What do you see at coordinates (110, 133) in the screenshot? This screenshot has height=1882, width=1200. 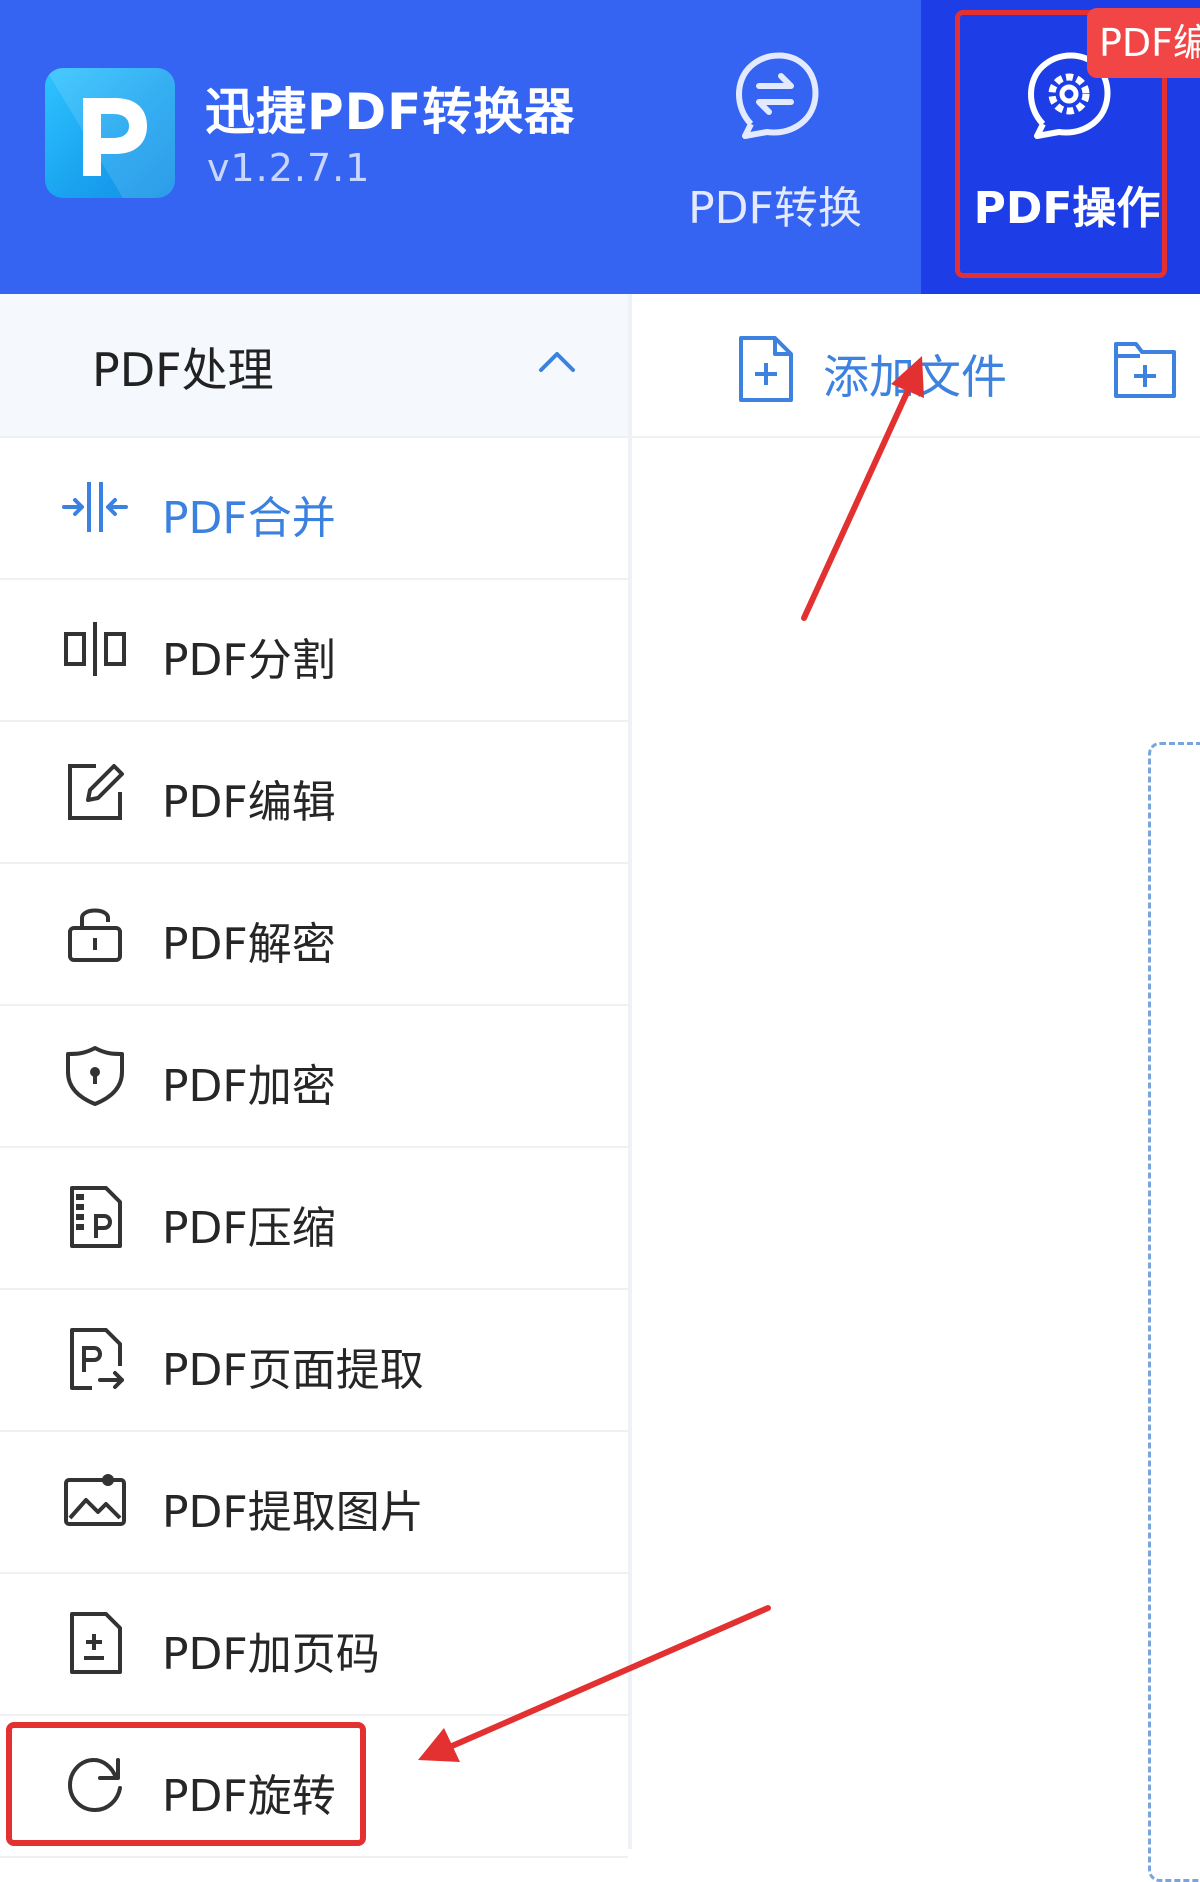 I see `app-logo` at bounding box center [110, 133].